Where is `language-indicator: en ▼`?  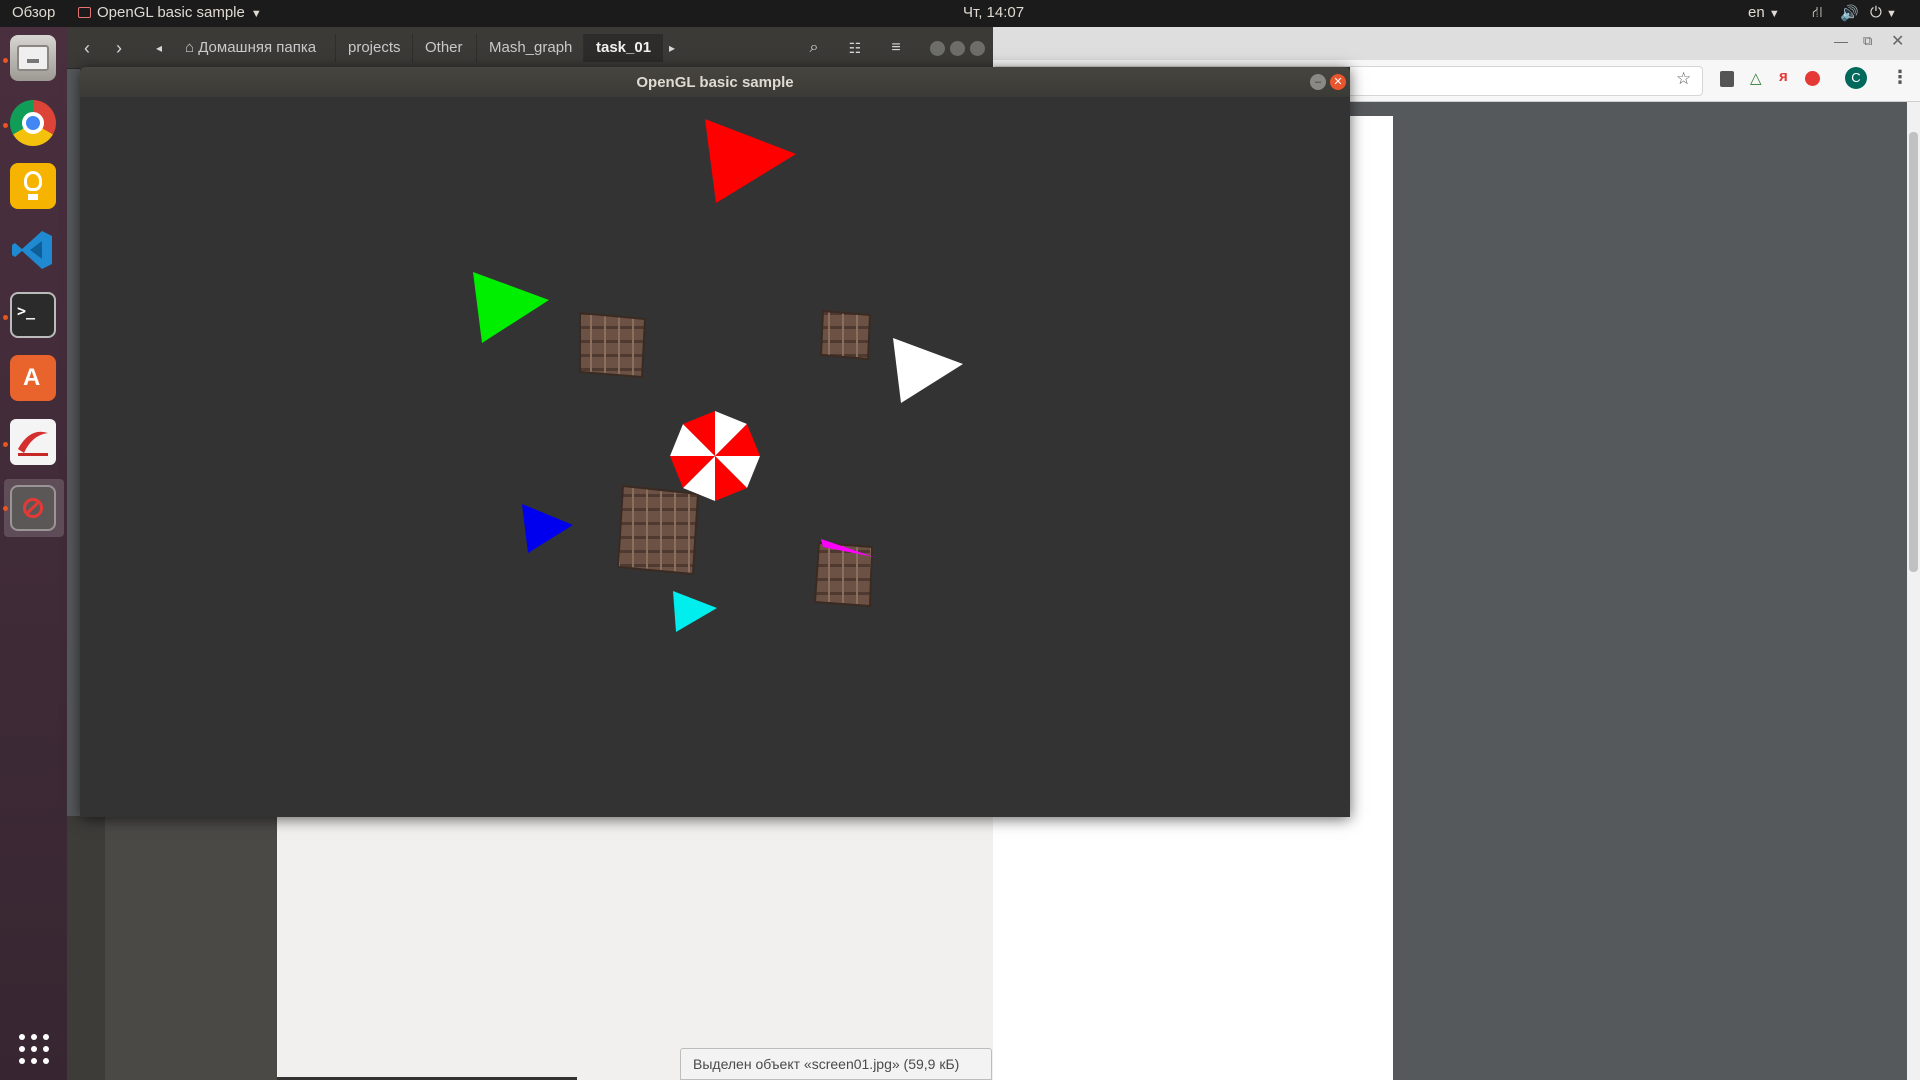 language-indicator: en ▼ is located at coordinates (1764, 12).